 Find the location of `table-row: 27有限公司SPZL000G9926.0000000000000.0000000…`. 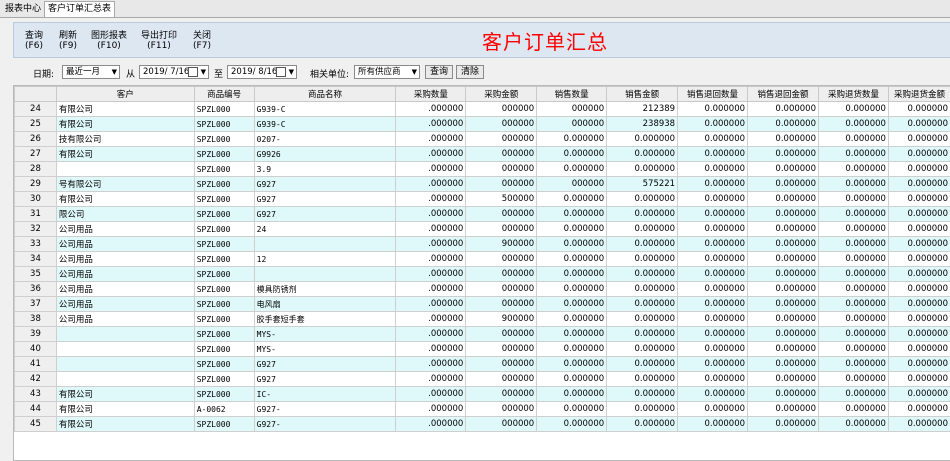

table-row: 27有限公司SPZL000G9926.0000000000000.0000000… is located at coordinates (482, 154).